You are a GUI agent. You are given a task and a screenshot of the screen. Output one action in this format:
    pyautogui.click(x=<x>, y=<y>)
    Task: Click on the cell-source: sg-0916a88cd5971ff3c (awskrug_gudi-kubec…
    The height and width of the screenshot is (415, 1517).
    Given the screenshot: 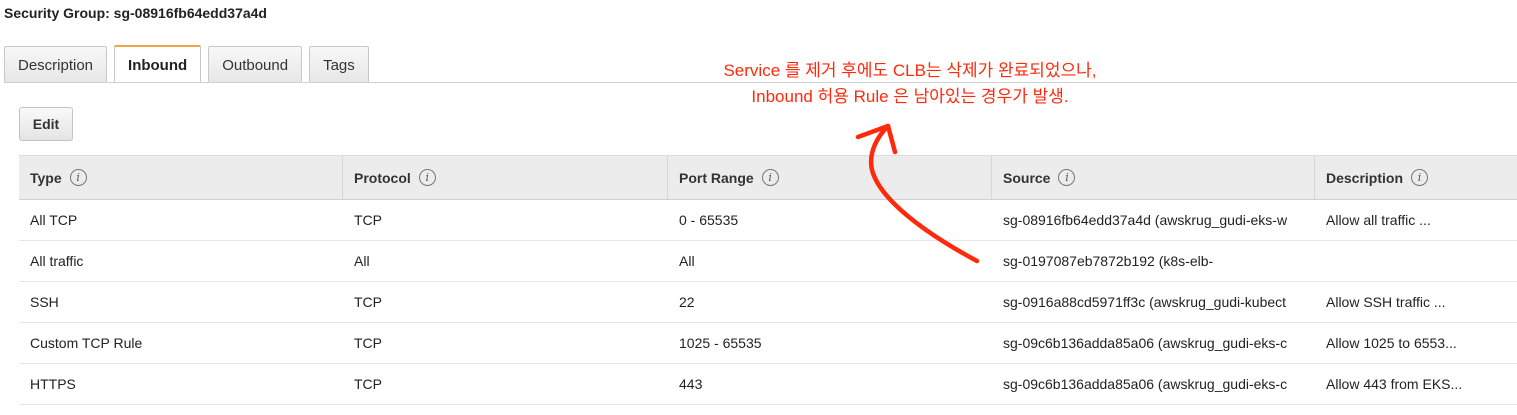 What is the action you would take?
    pyautogui.click(x=1145, y=302)
    